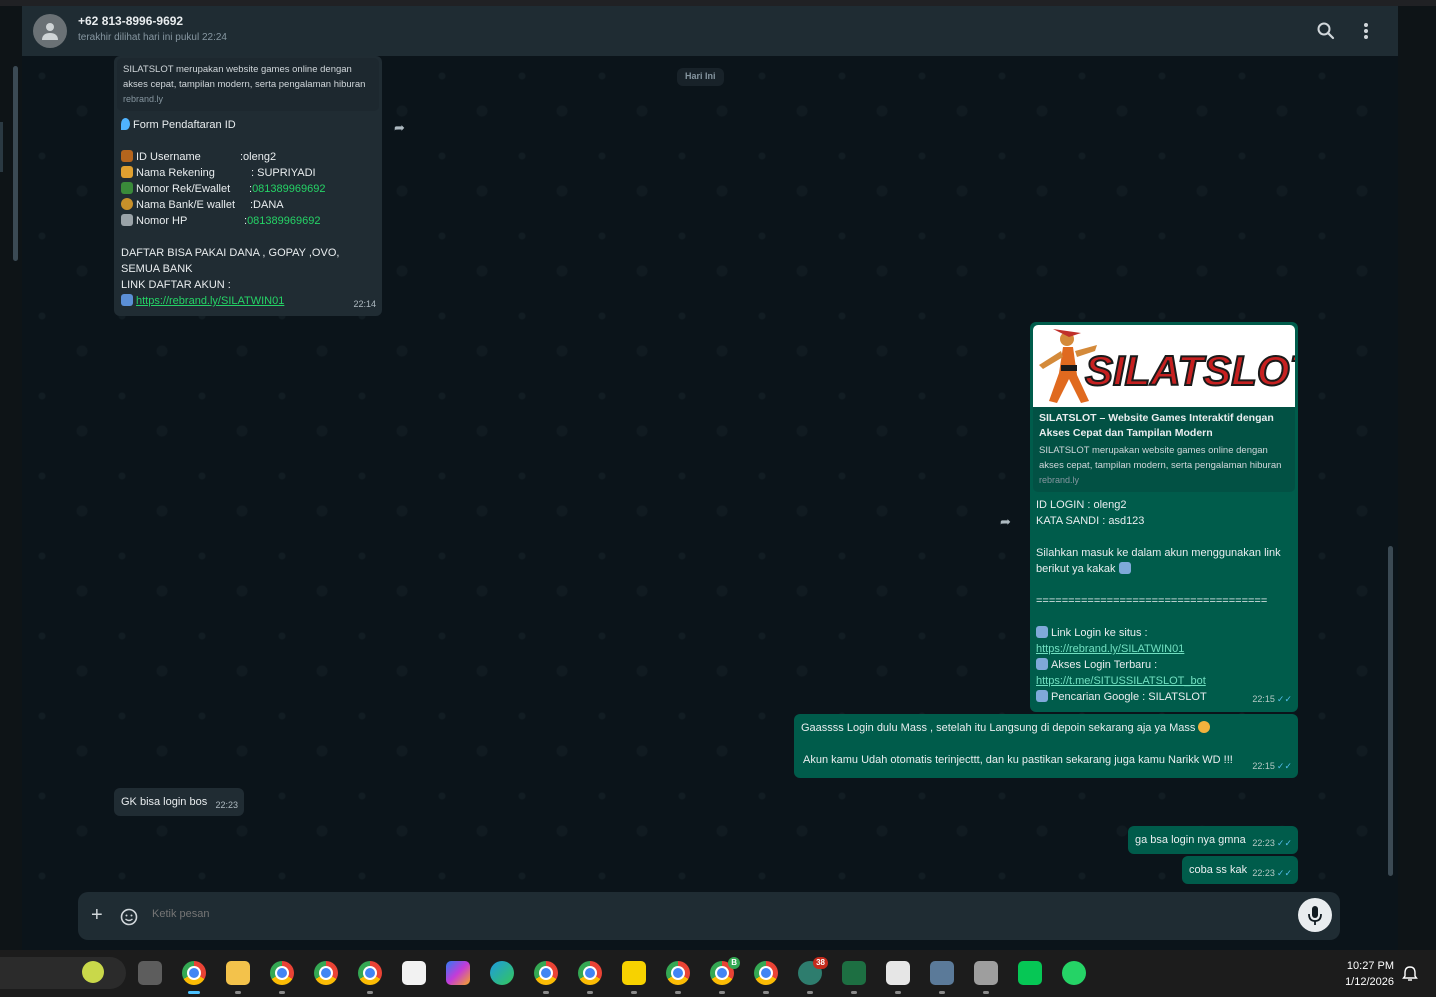 The width and height of the screenshot is (1436, 997). I want to click on voice-record-button, so click(1315, 915).